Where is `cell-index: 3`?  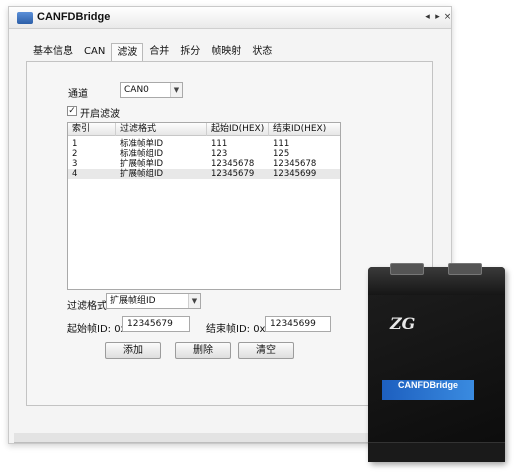 cell-index: 3 is located at coordinates (75, 164).